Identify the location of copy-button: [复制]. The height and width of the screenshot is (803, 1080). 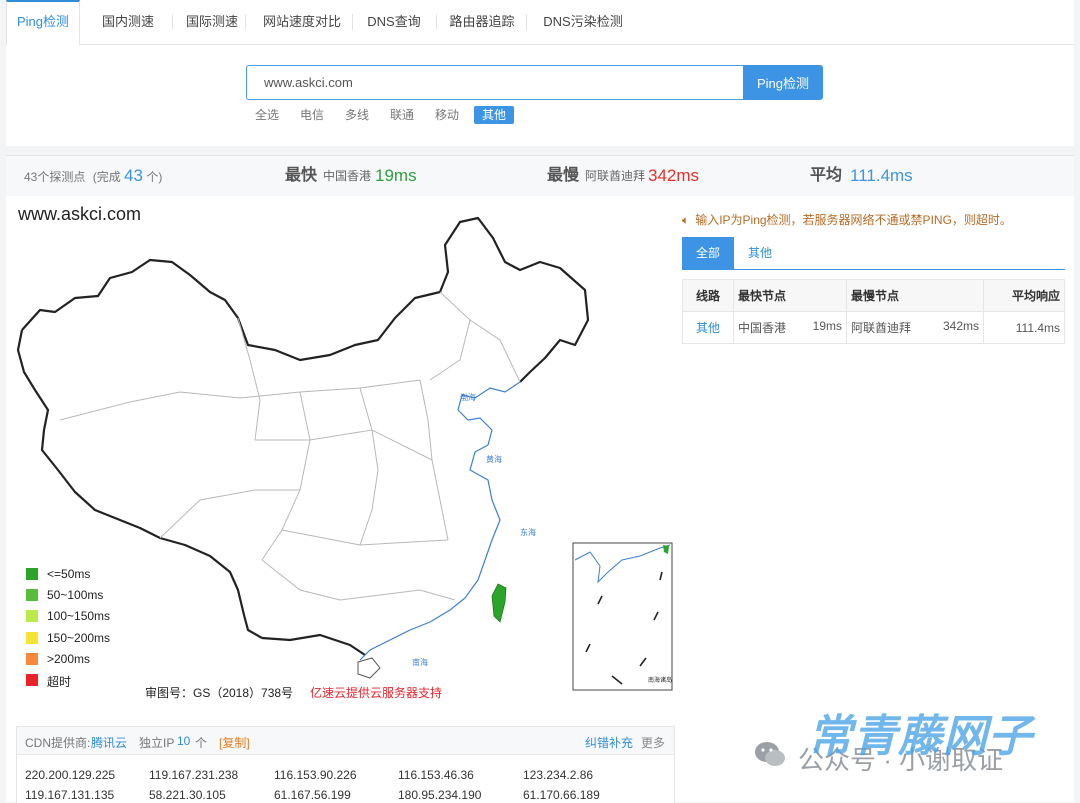
(234, 742).